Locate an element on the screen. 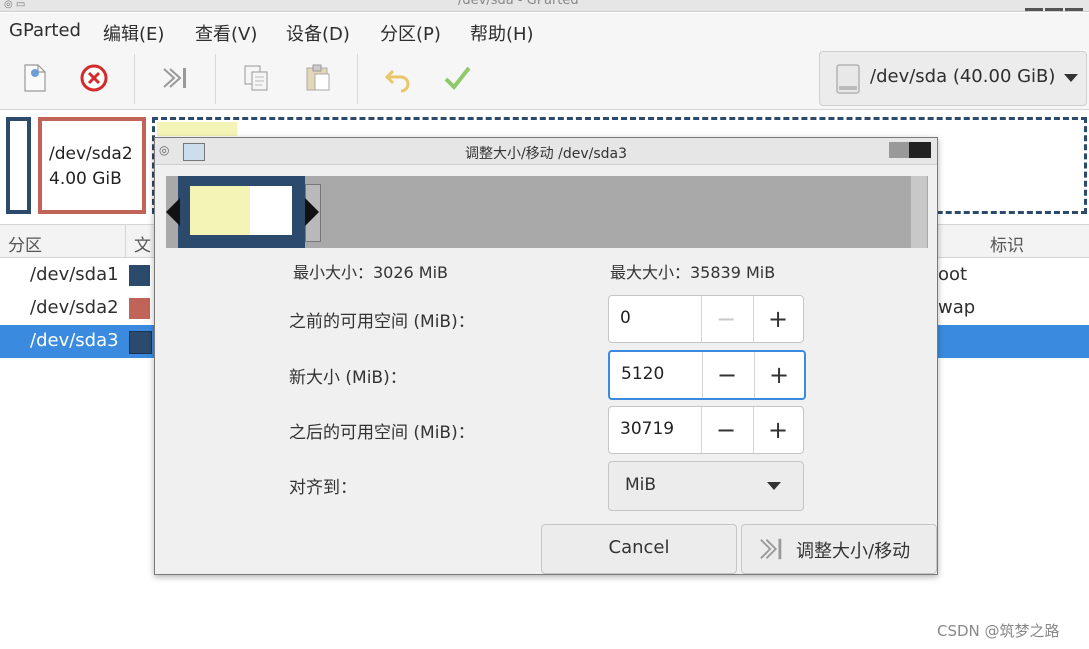 The width and height of the screenshot is (1089, 649). min-size-text: 最小大小：3026 MiB is located at coordinates (371, 272).